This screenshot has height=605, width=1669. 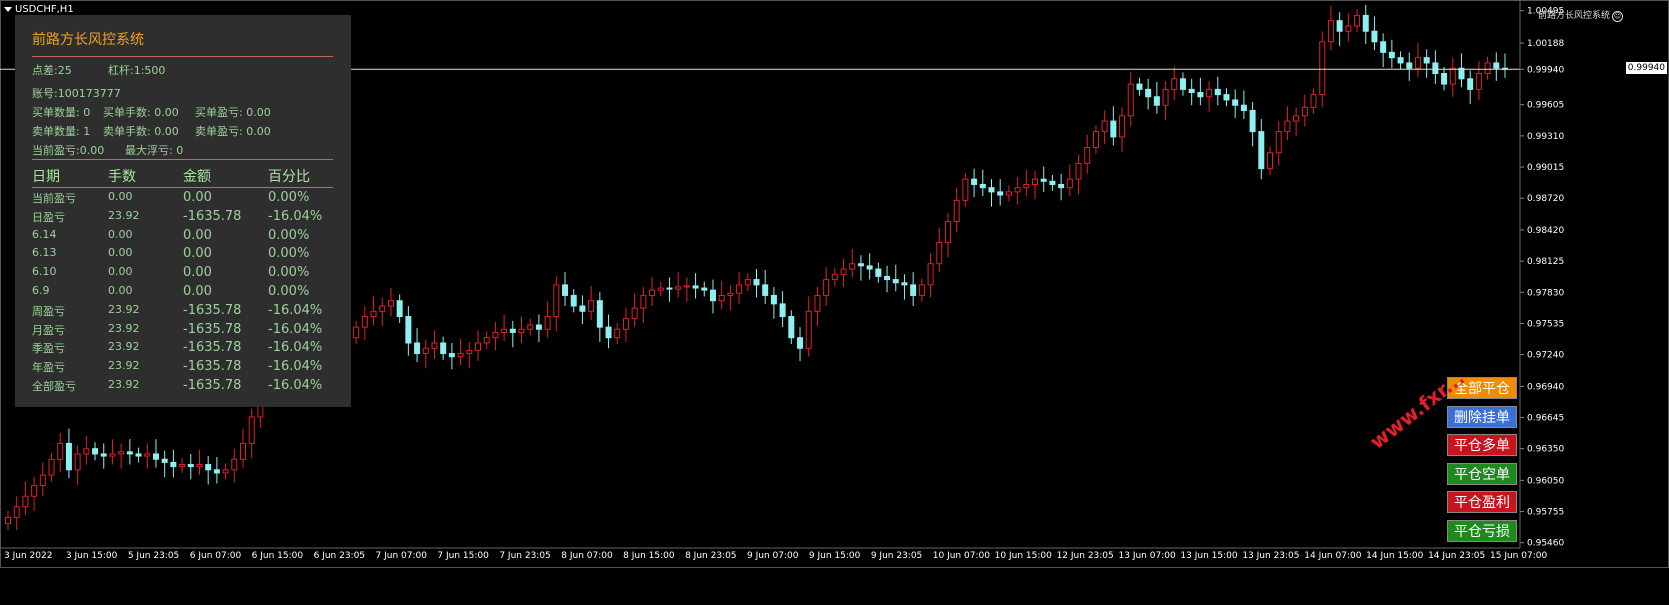 I want to click on action-button-2: 平仓多单, so click(x=1482, y=445).